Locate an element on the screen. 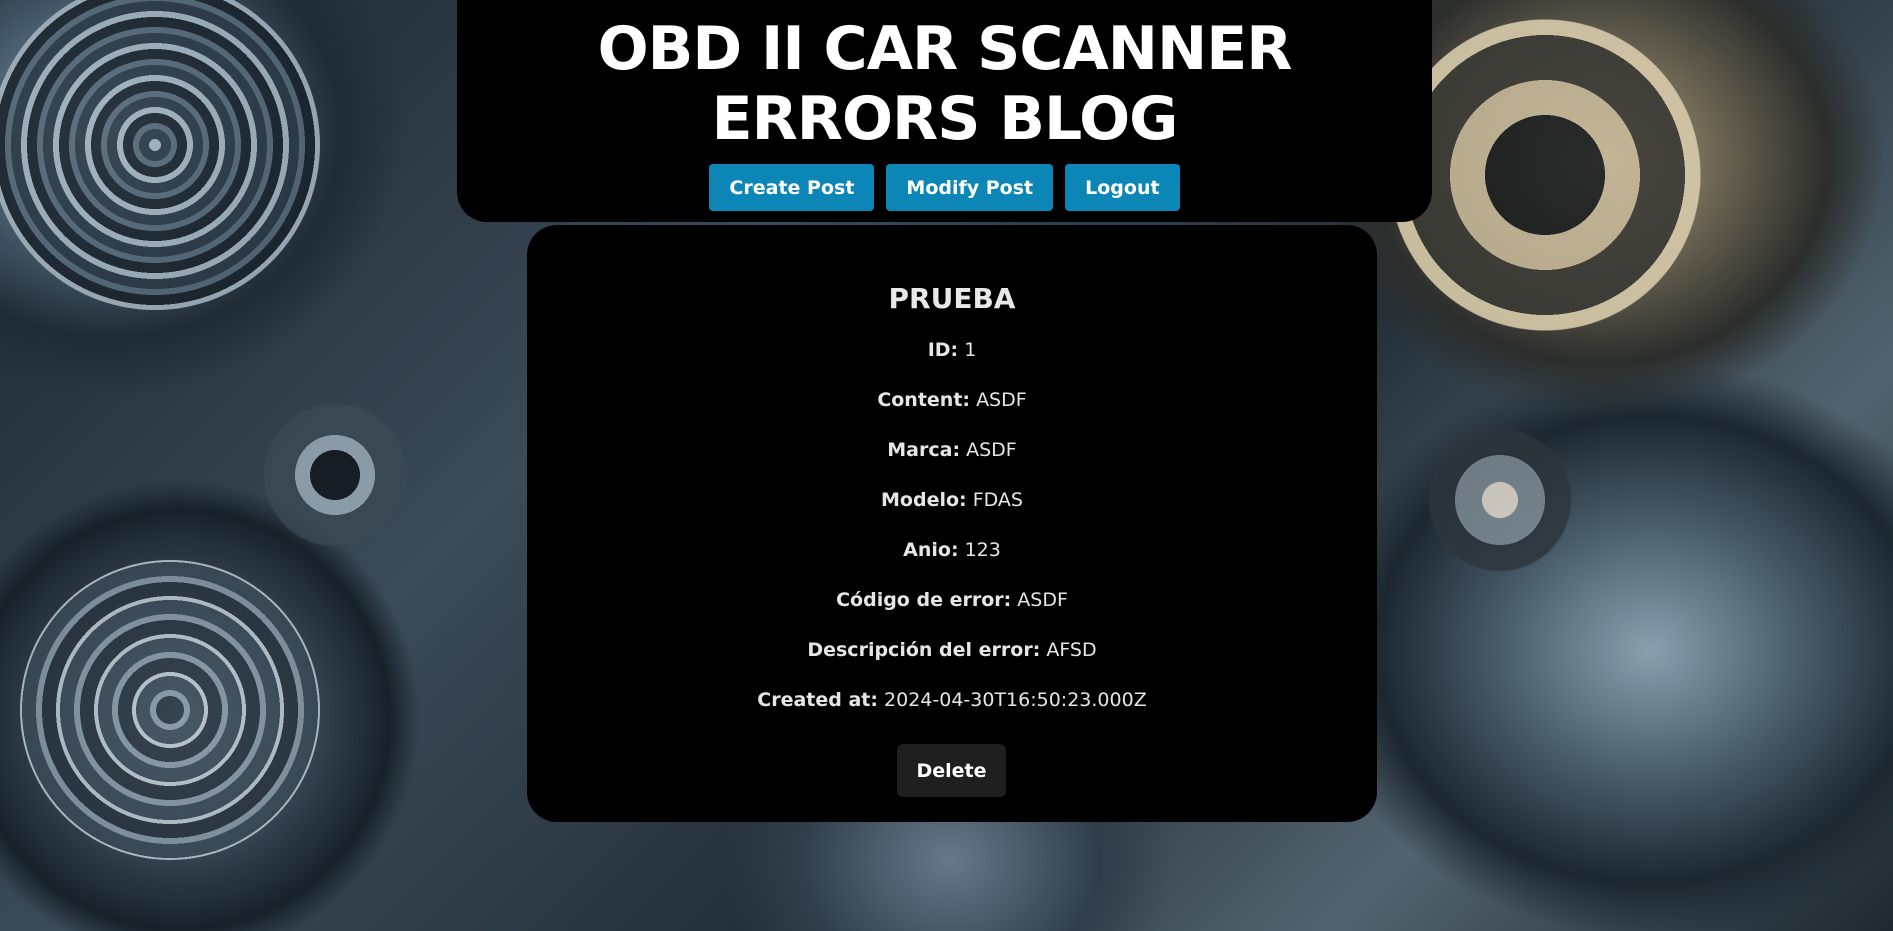 The width and height of the screenshot is (1893, 931). field-label: Created at: is located at coordinates (817, 700).